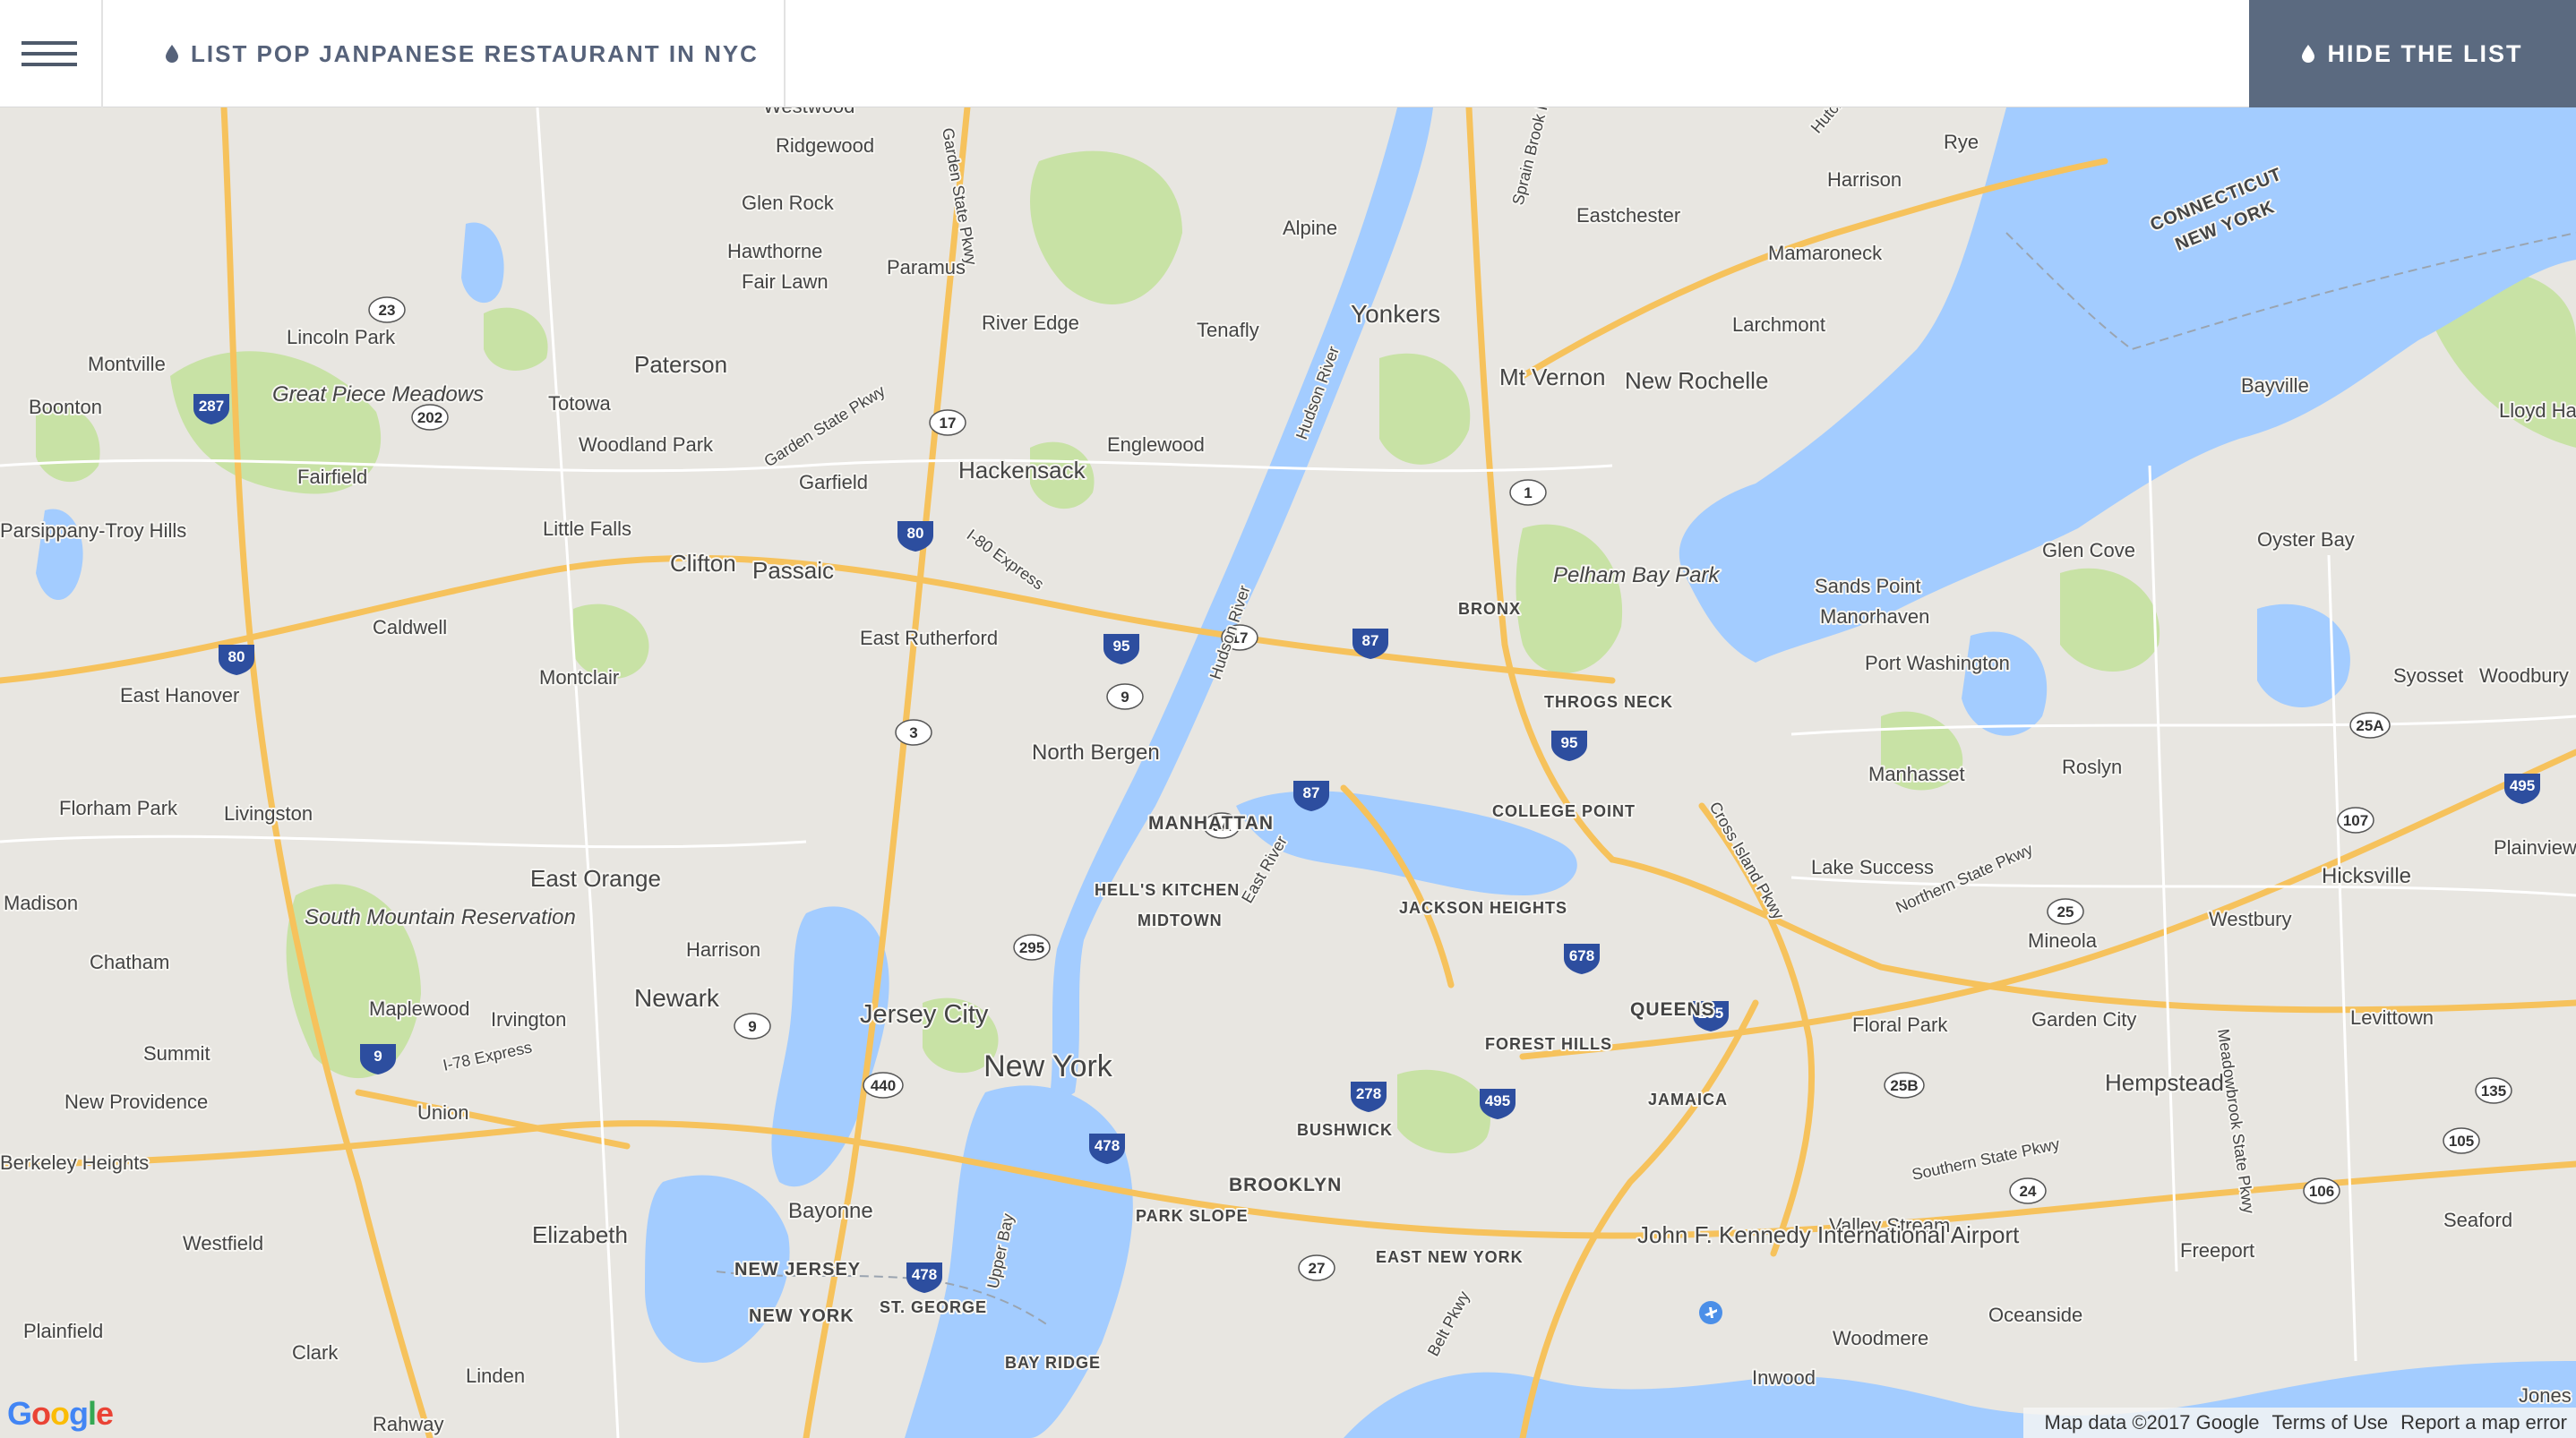 This screenshot has width=2576, height=1438. I want to click on svg-text: 25, so click(2065, 911).